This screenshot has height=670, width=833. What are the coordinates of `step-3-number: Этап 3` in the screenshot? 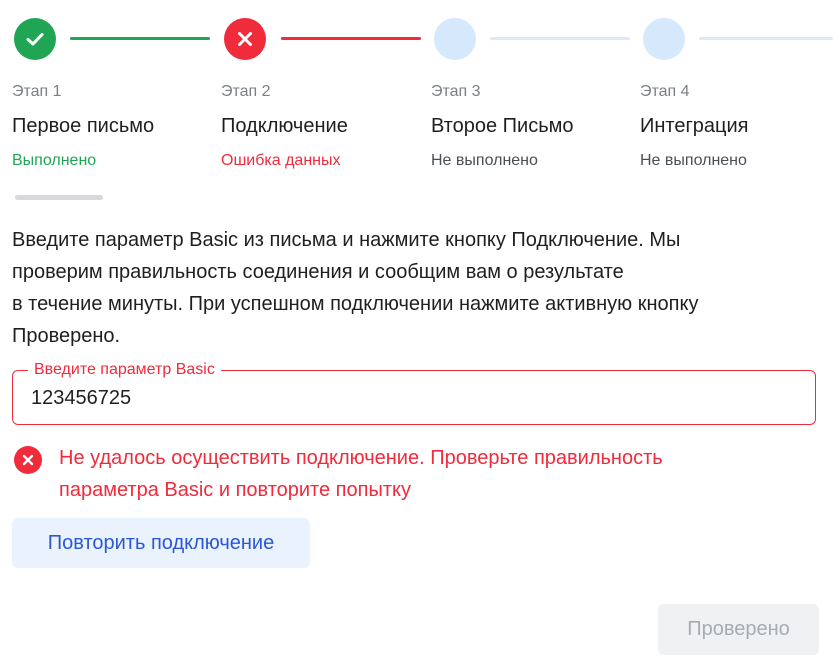 It's located at (456, 91).